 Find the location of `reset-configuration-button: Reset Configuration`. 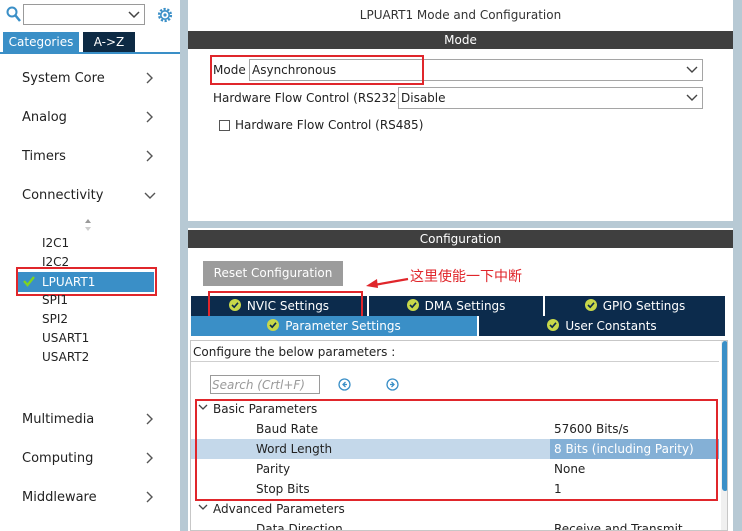

reset-configuration-button: Reset Configuration is located at coordinates (273, 273).